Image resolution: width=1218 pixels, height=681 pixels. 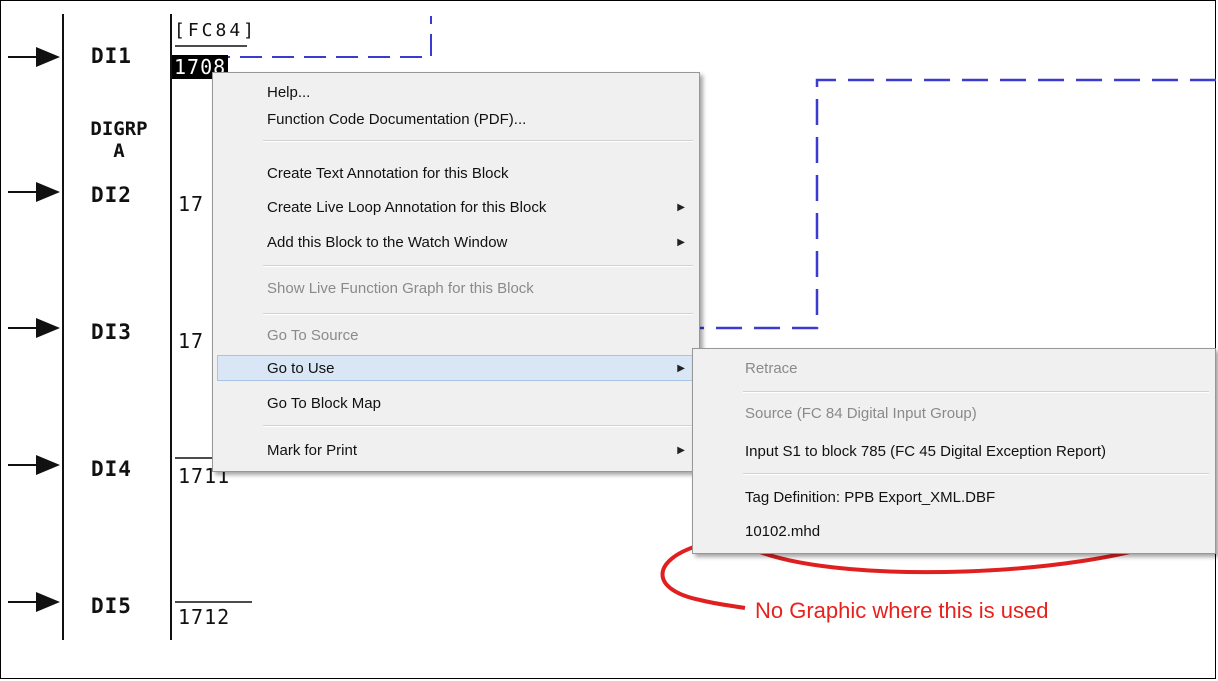 What do you see at coordinates (301, 368) in the screenshot?
I see `menu-item-go-to-use-label: Go to Use` at bounding box center [301, 368].